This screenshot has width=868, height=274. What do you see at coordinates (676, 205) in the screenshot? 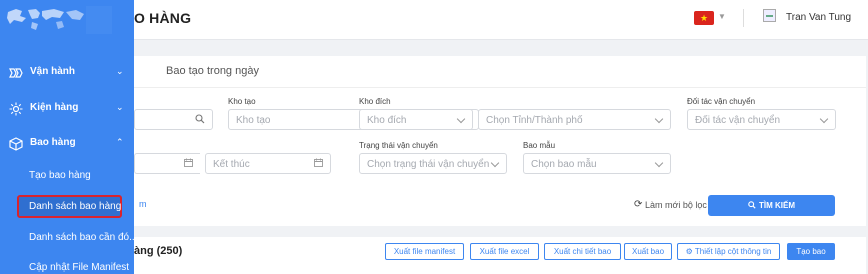
I see `reset-filter-label: Làm mới bộ lọc` at bounding box center [676, 205].